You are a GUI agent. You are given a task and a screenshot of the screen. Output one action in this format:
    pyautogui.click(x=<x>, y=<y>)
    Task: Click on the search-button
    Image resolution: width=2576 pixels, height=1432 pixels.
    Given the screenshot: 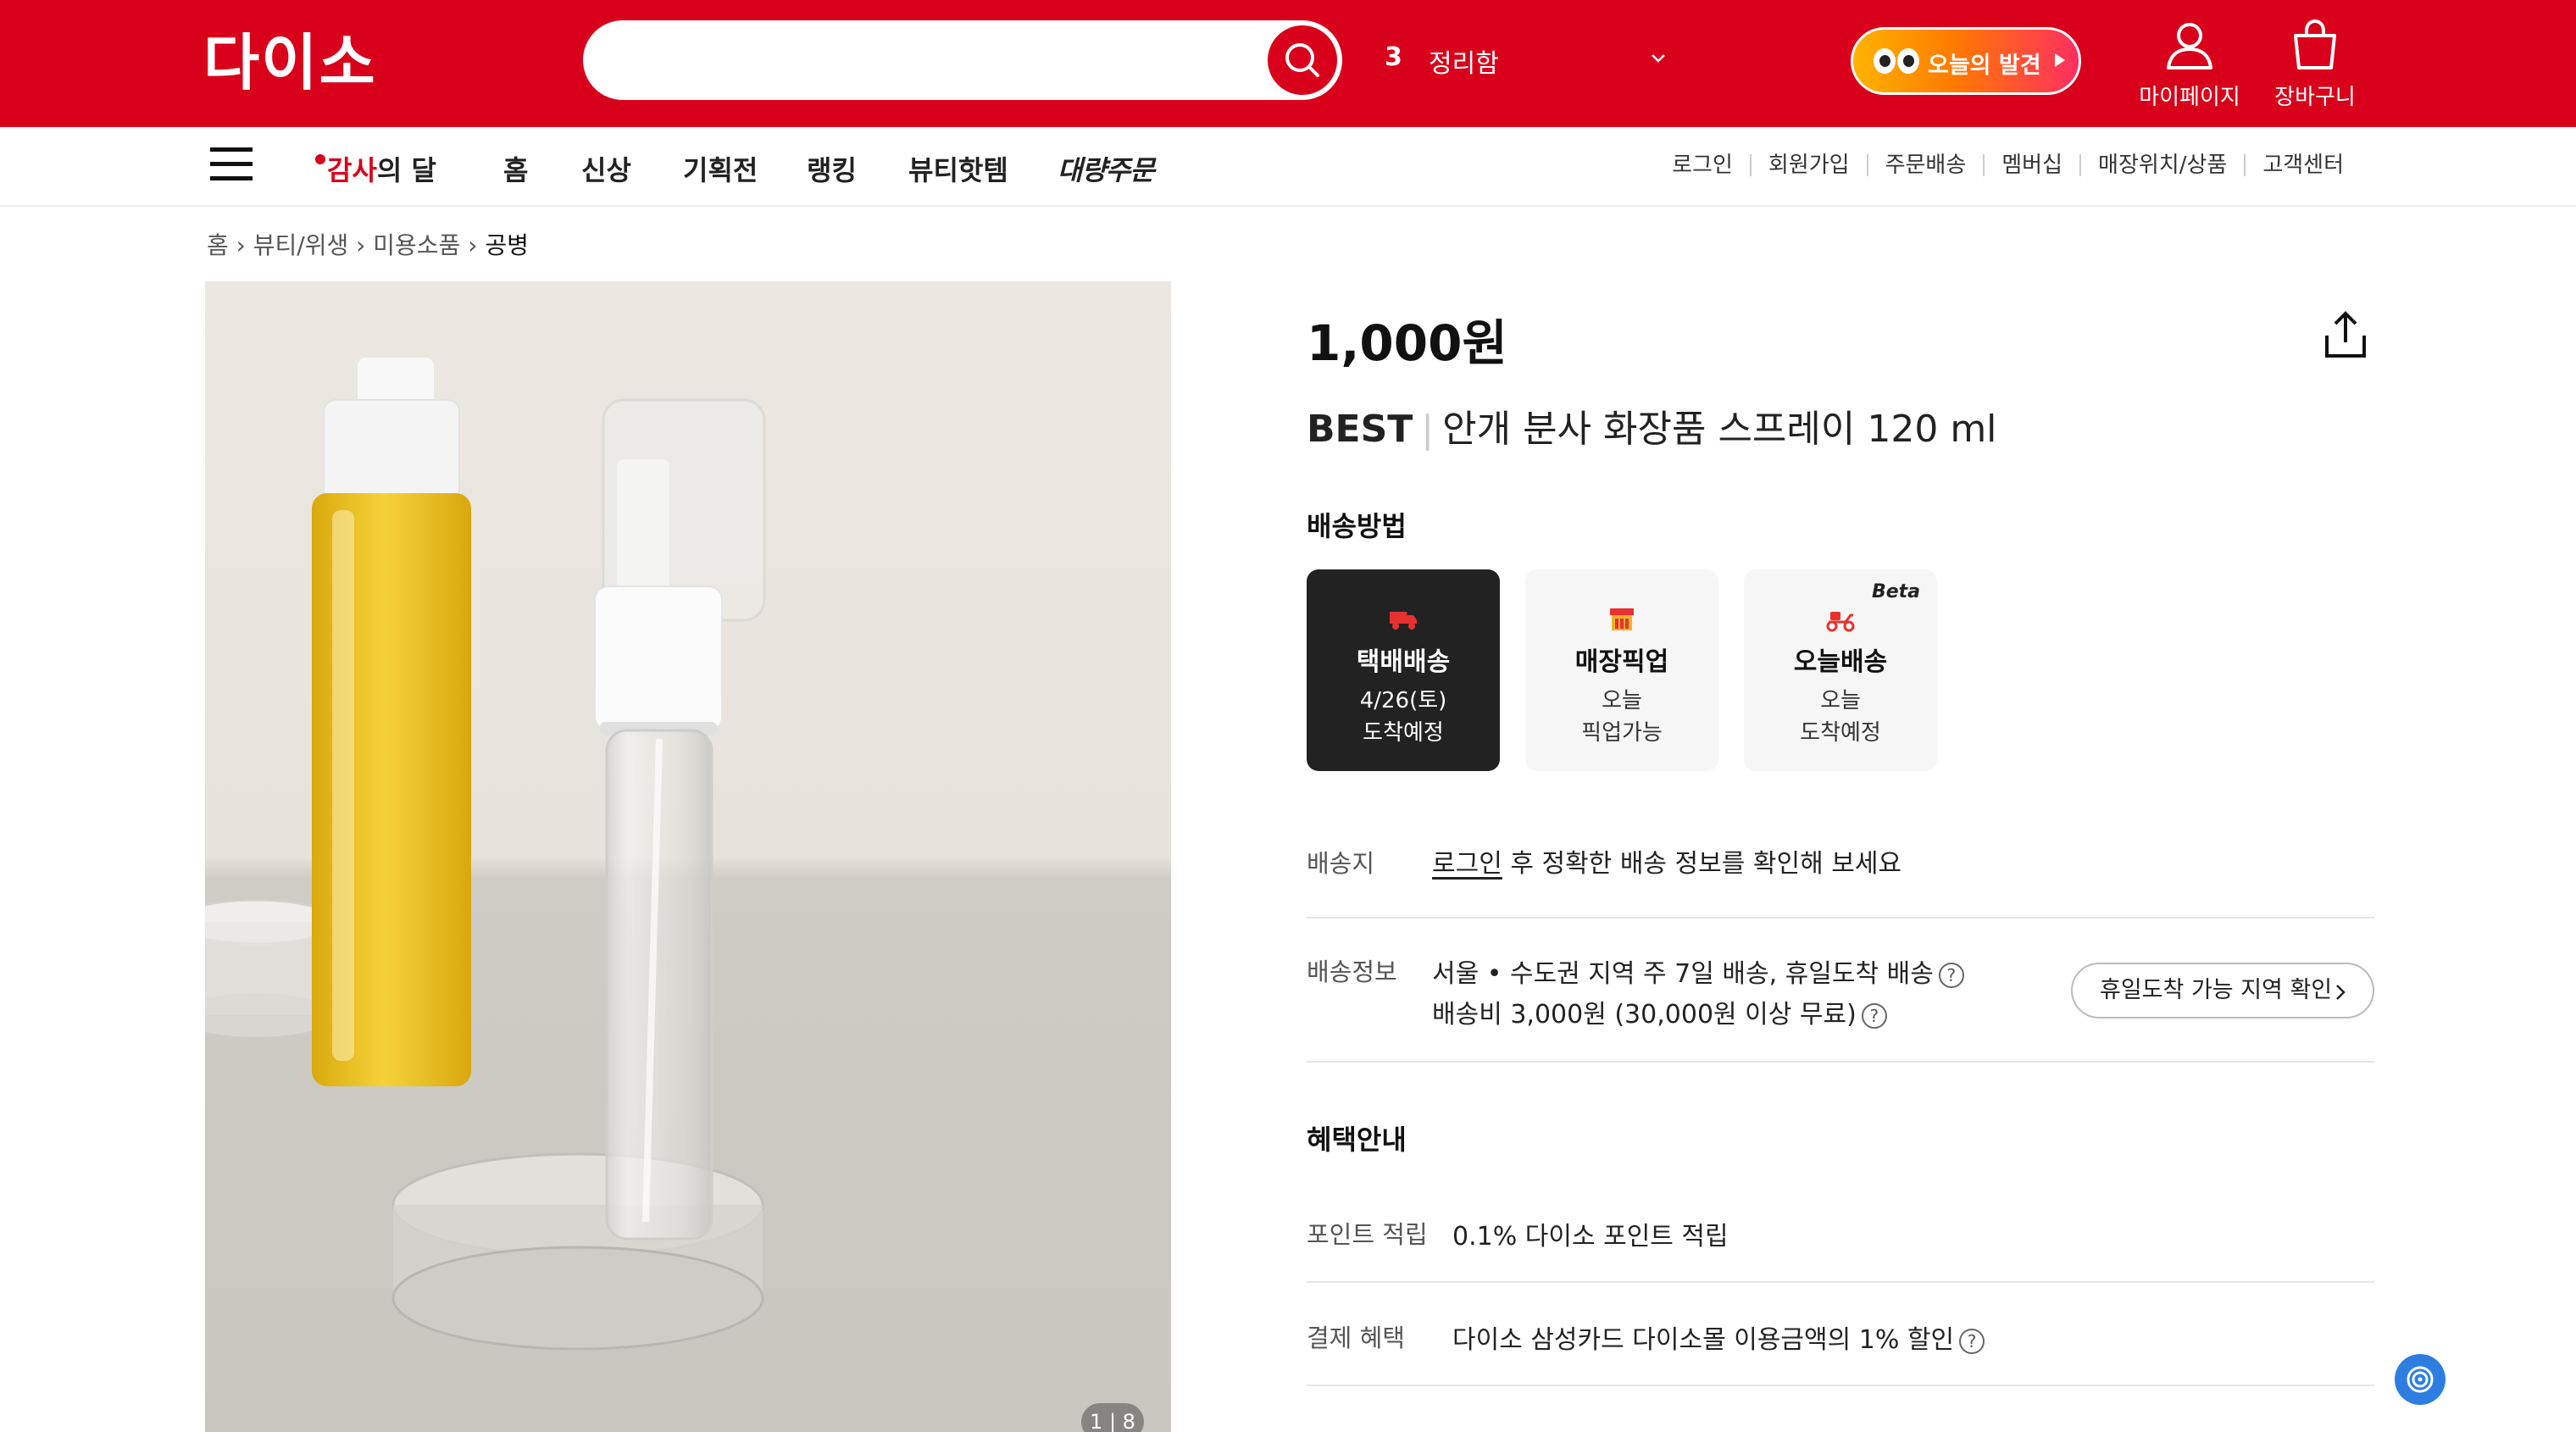 What is the action you would take?
    pyautogui.click(x=1302, y=60)
    